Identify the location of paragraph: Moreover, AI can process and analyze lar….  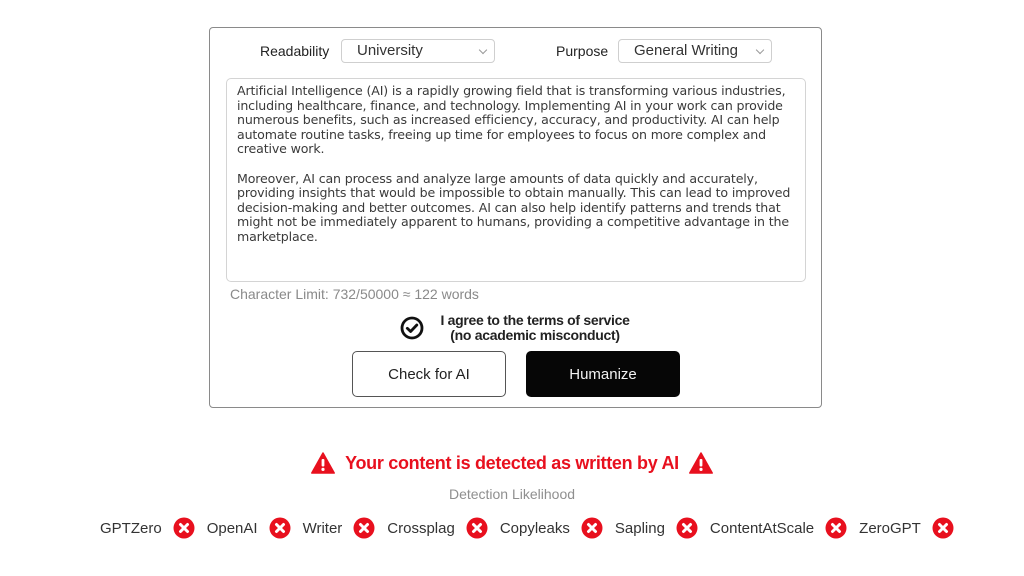
(514, 207).